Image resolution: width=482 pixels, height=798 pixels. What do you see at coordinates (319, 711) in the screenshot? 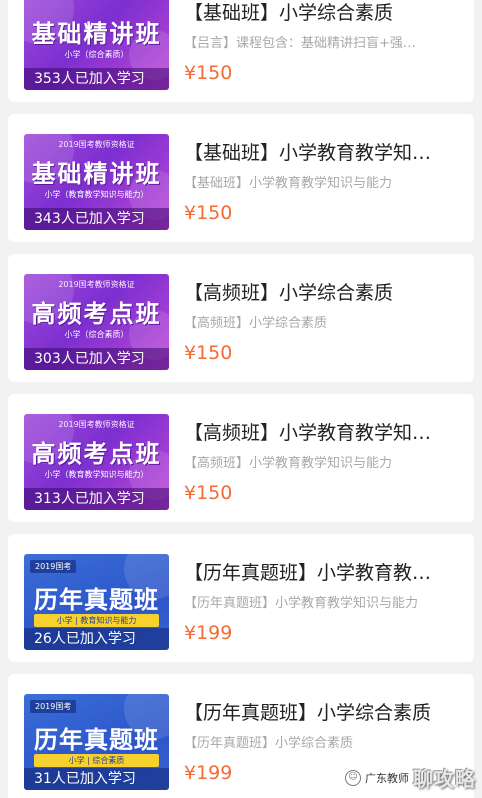
I see `course-title: 【历年真题班】小学综合素质` at bounding box center [319, 711].